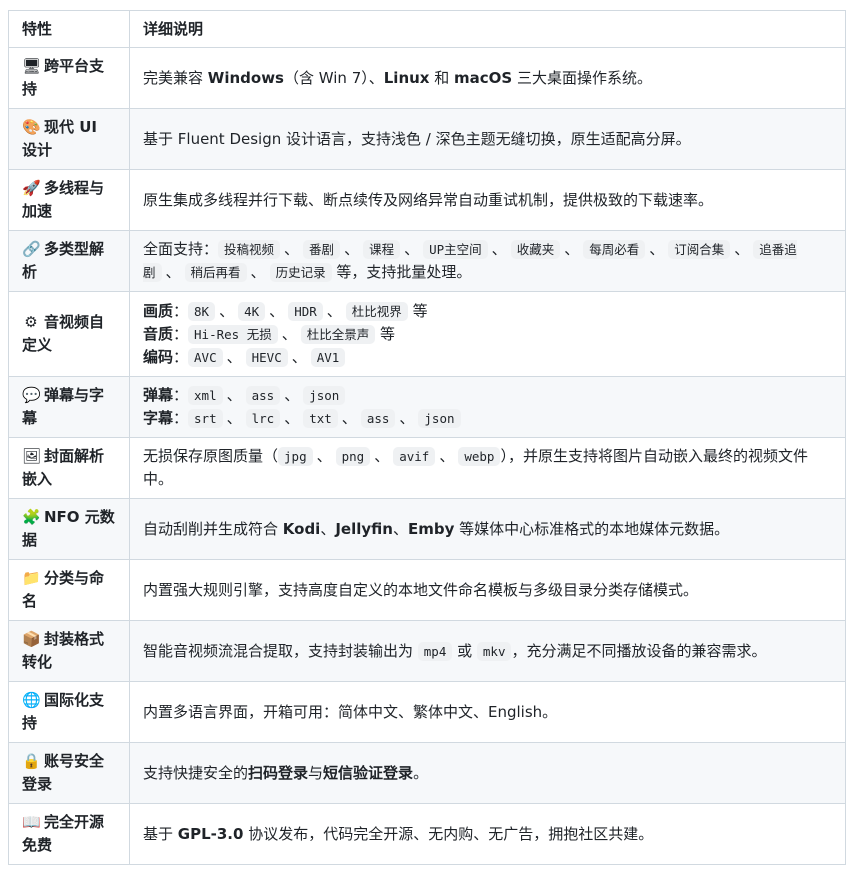 This screenshot has height=878, width=864. What do you see at coordinates (401, 272) in the screenshot?
I see `text: 等，支持批量处理。` at bounding box center [401, 272].